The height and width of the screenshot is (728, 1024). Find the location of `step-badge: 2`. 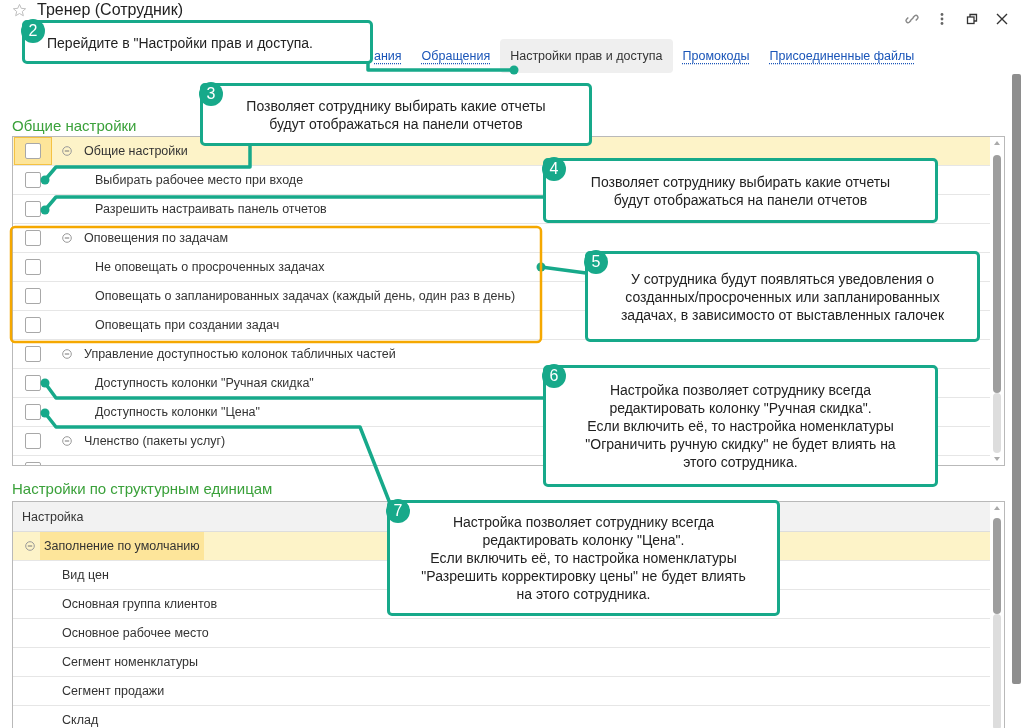

step-badge: 2 is located at coordinates (33, 31).